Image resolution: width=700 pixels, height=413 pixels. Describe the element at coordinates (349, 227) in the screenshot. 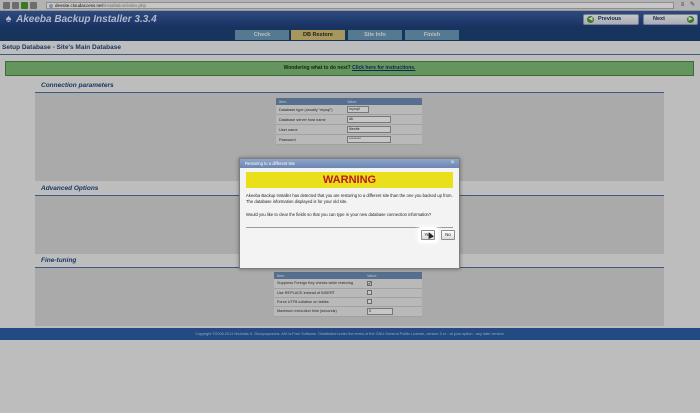

I see `dialog-divider` at that location.